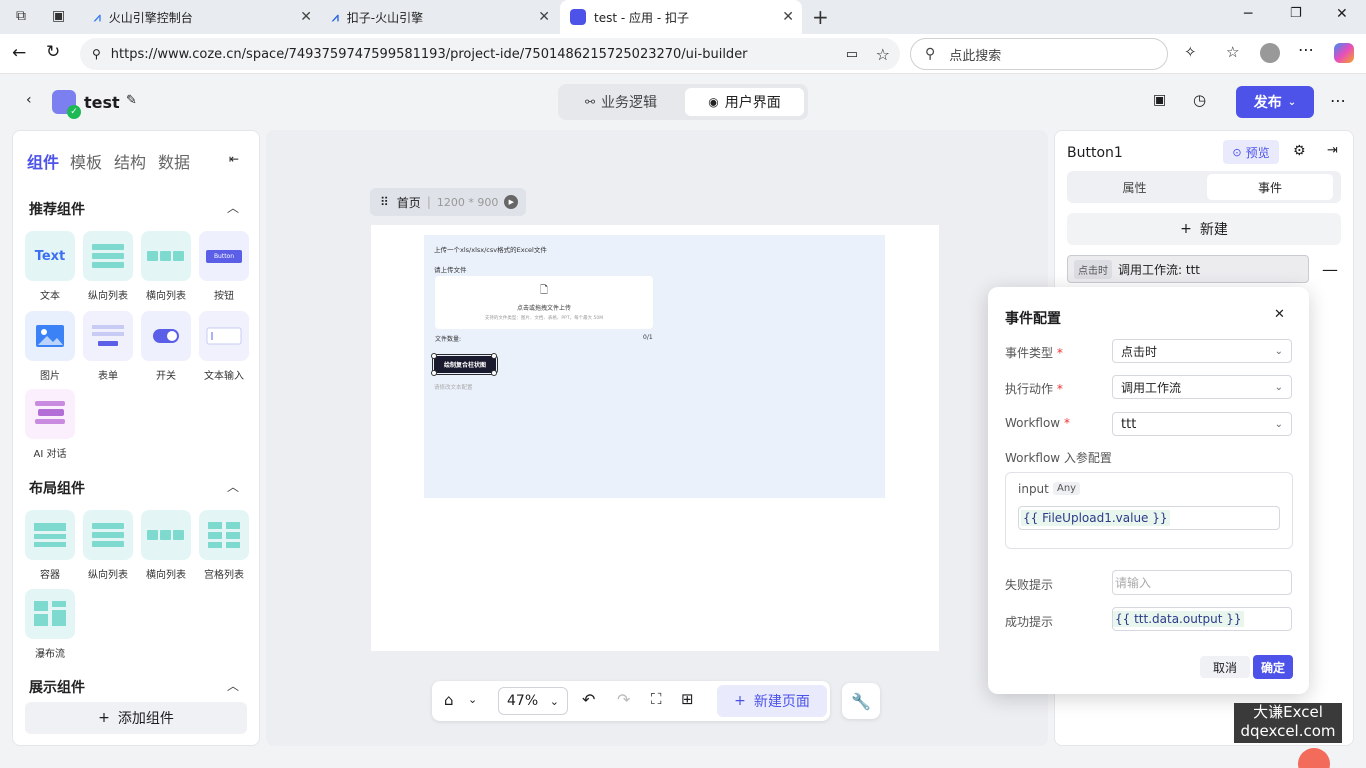 The width and height of the screenshot is (1366, 768). What do you see at coordinates (130, 161) in the screenshot?
I see `tab-structure: 结构` at bounding box center [130, 161].